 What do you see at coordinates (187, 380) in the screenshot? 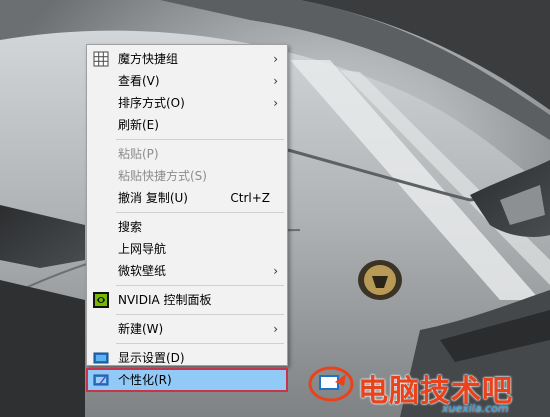
I see `menu-item-personalize: 个性化(R)` at bounding box center [187, 380].